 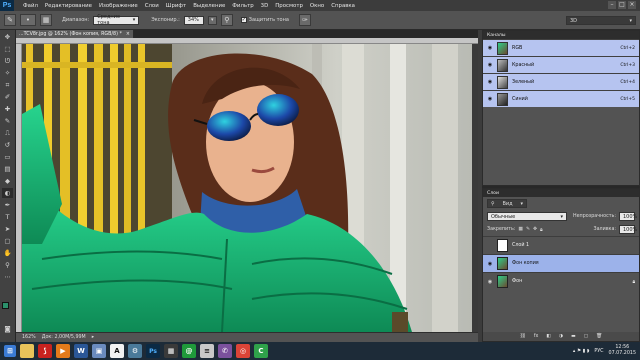 I want to click on move-tool-icon: ✥, so click(x=7, y=37).